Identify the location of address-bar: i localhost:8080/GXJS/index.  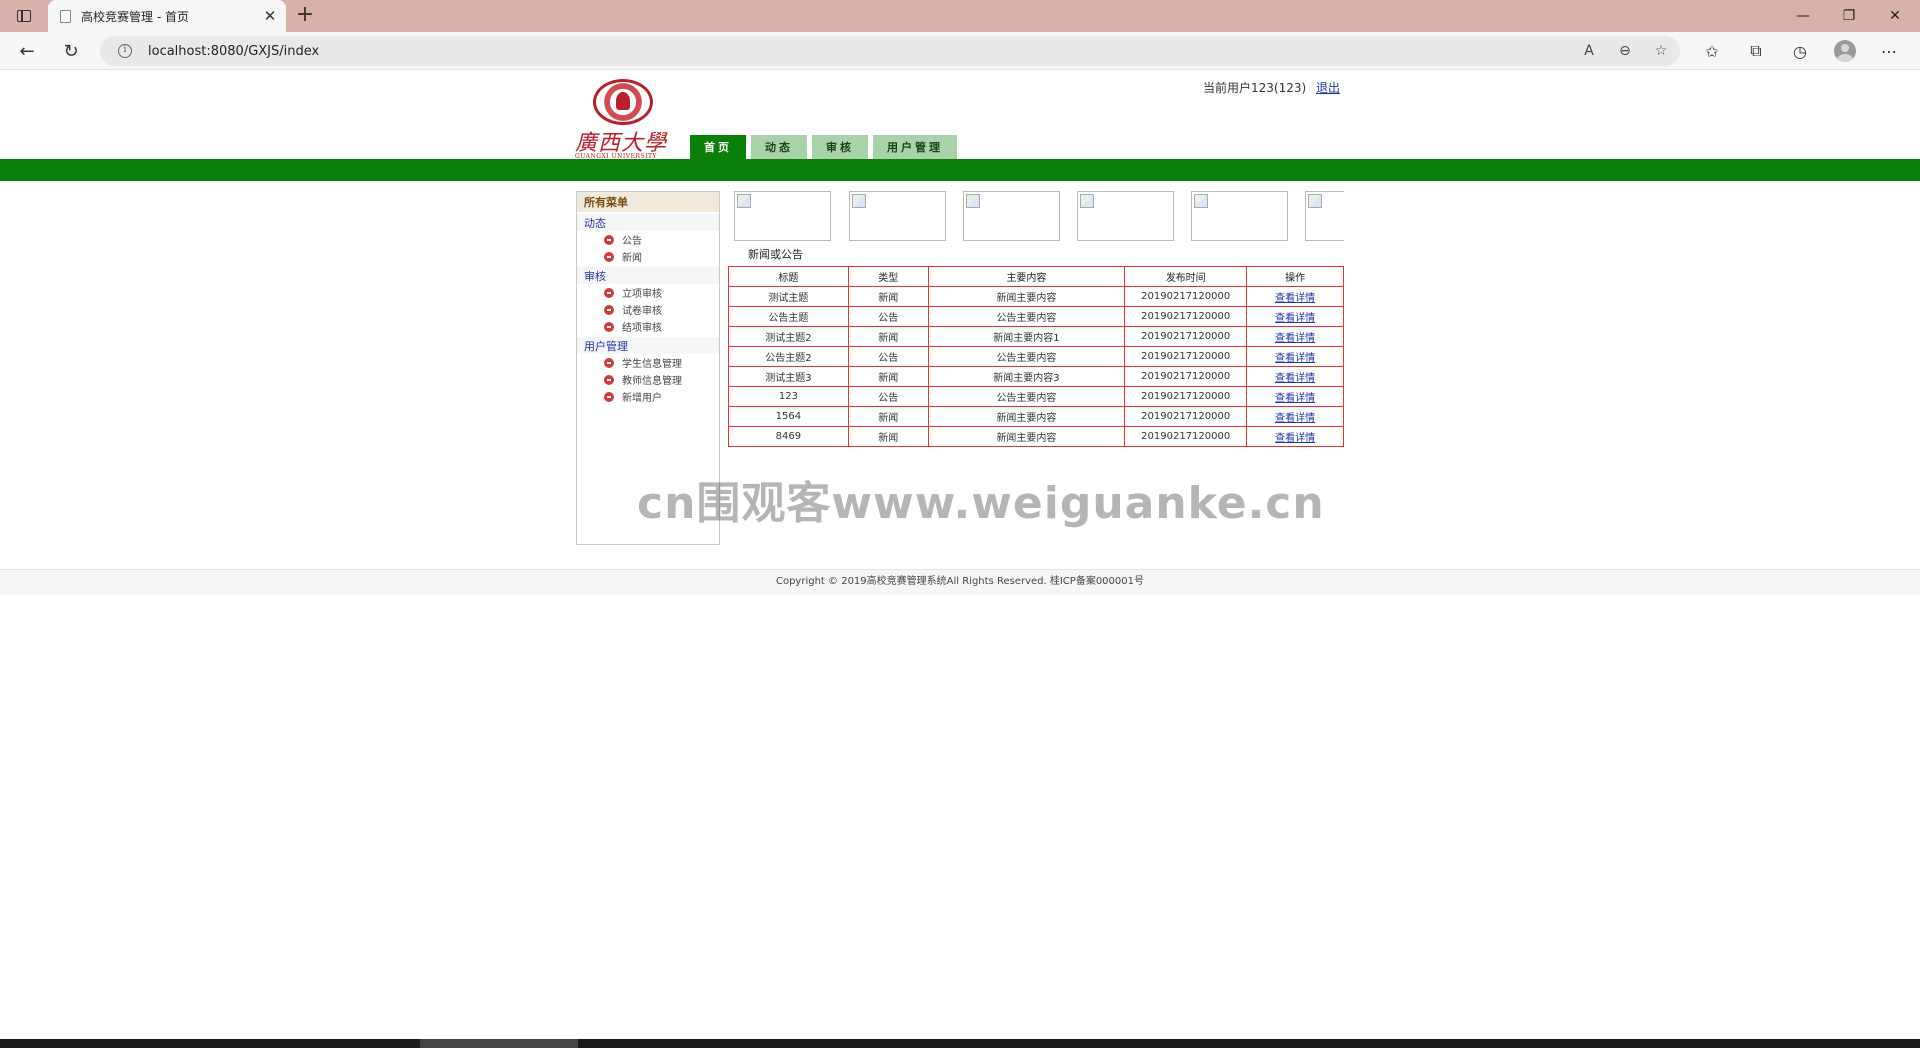
(890, 51).